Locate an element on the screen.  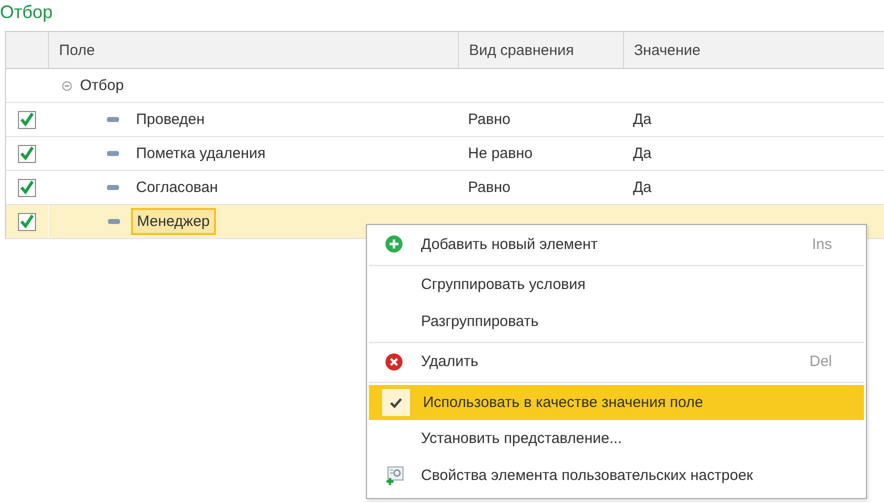
field-name: Согласован is located at coordinates (177, 188).